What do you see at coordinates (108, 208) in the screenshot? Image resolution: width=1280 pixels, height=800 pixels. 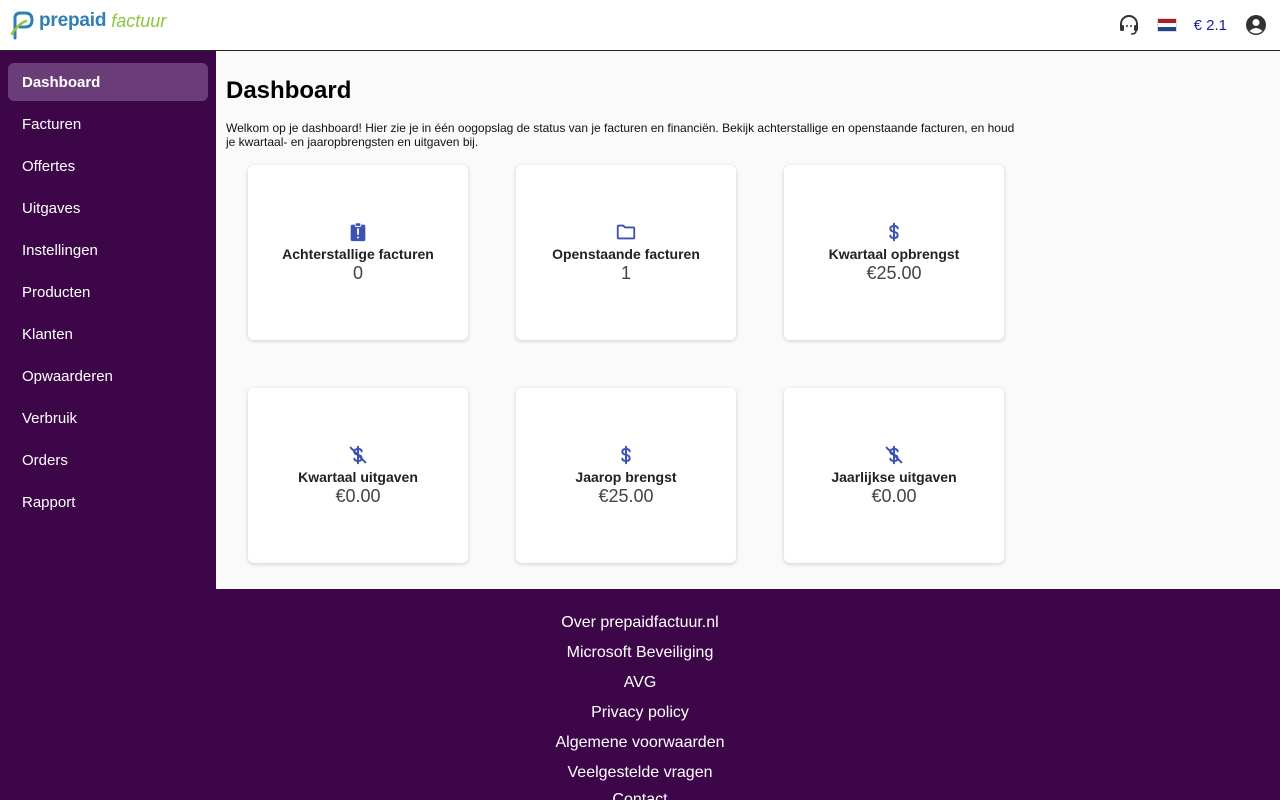 I see `sidebar-item-uitgaves: Uitgaves` at bounding box center [108, 208].